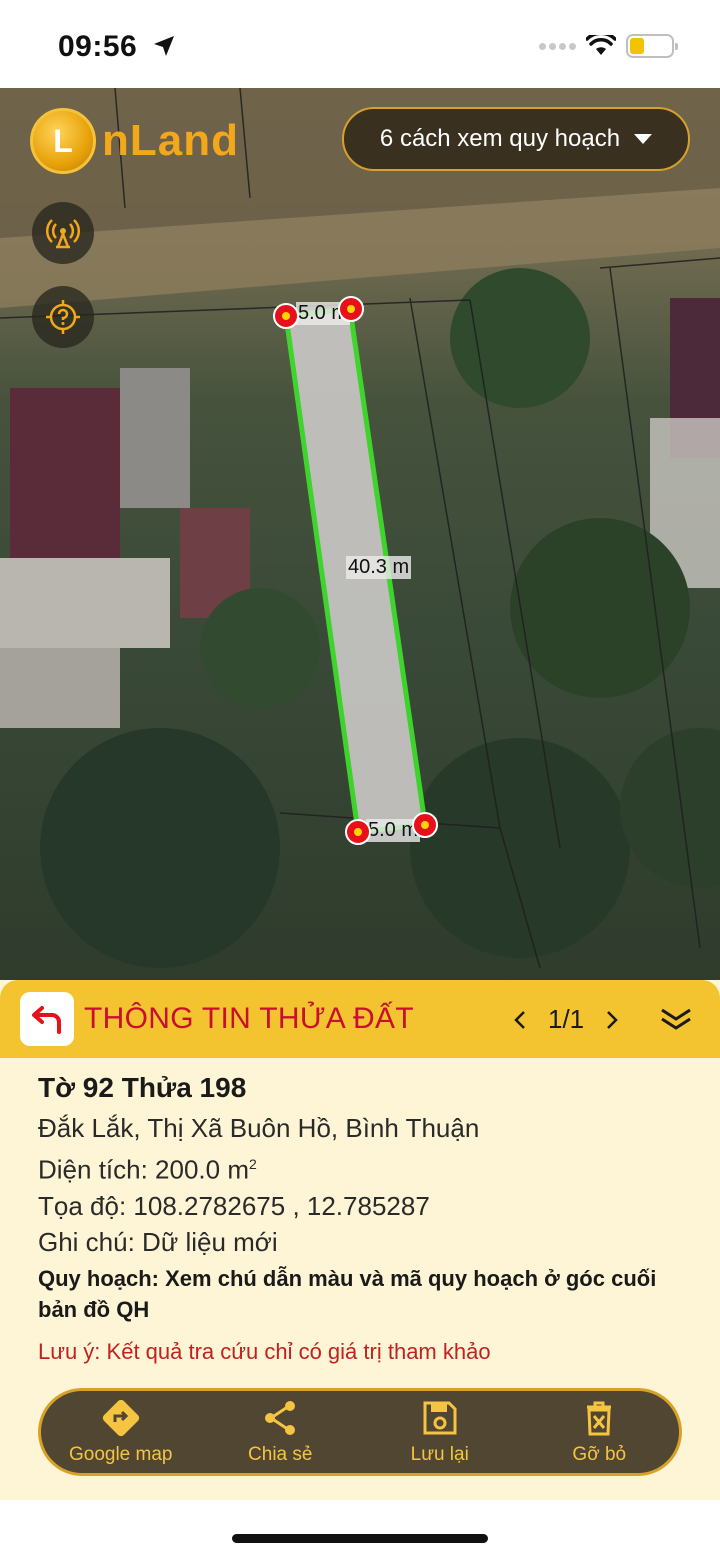 This screenshot has width=720, height=1559. Describe the element at coordinates (98, 46) in the screenshot. I see `status-time: 09:56` at that location.